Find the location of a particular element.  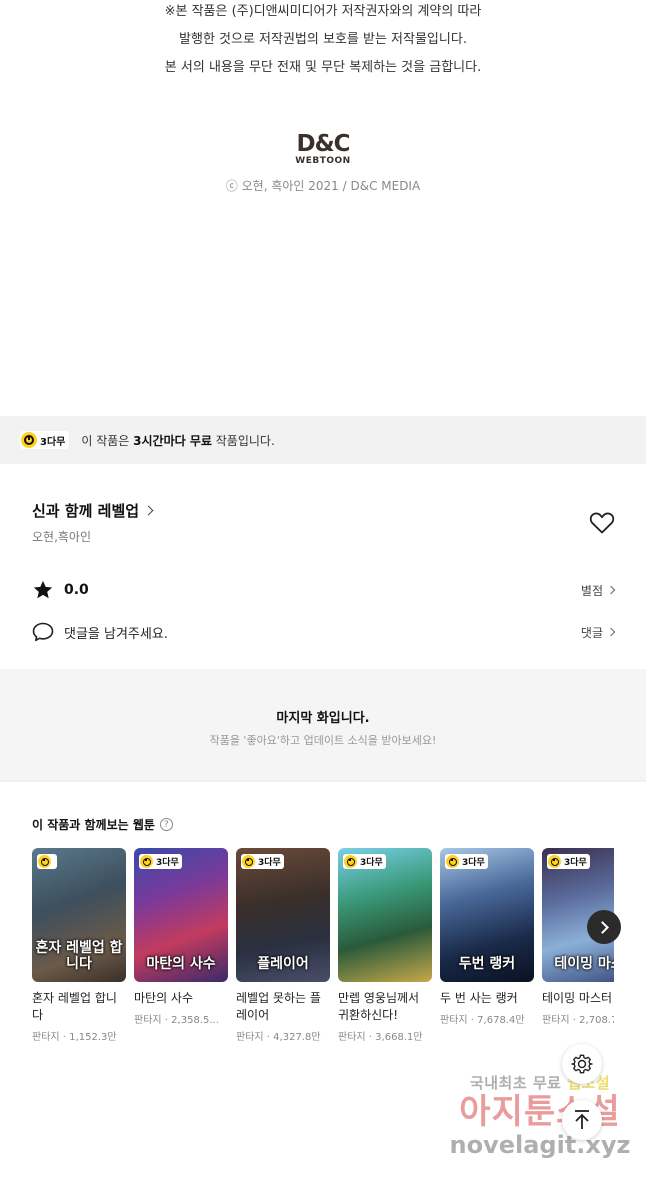

free-info-text: 이 작품은 3시간마다 무료 작품입니다. is located at coordinates (177, 440).